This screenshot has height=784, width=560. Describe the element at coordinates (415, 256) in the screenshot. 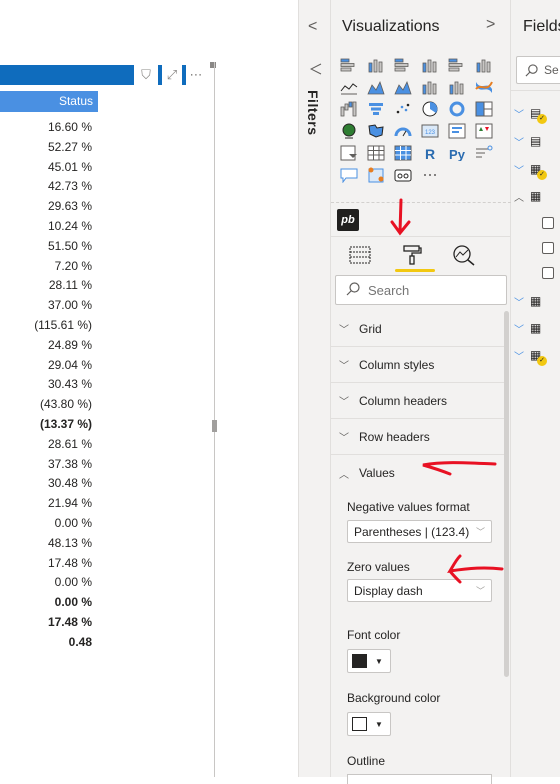

I see `format-tab` at that location.